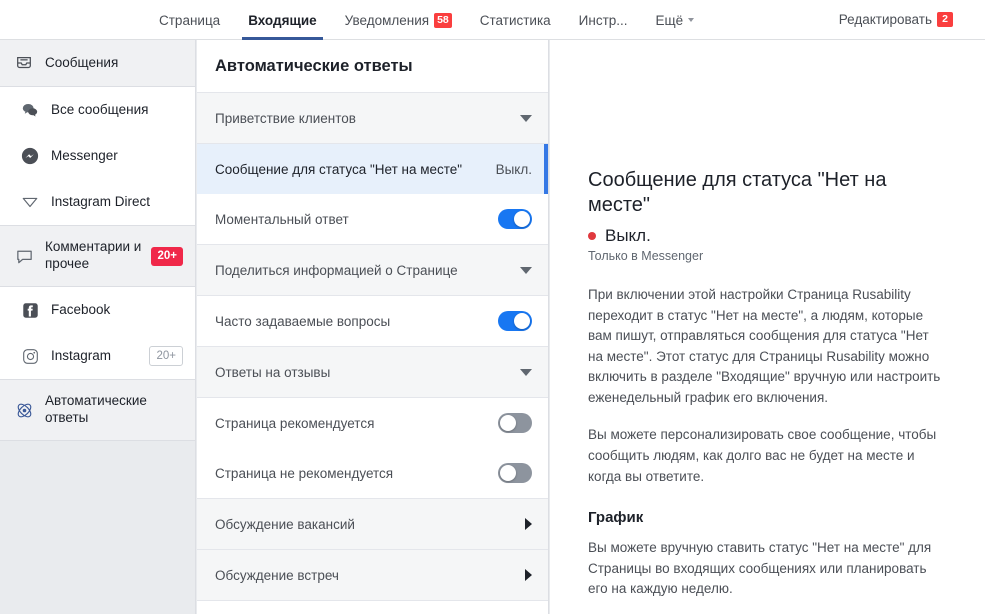 This screenshot has height=614, width=985. Describe the element at coordinates (387, 20) in the screenshot. I see `nav-tab-notifications-label: Уведомления` at that location.